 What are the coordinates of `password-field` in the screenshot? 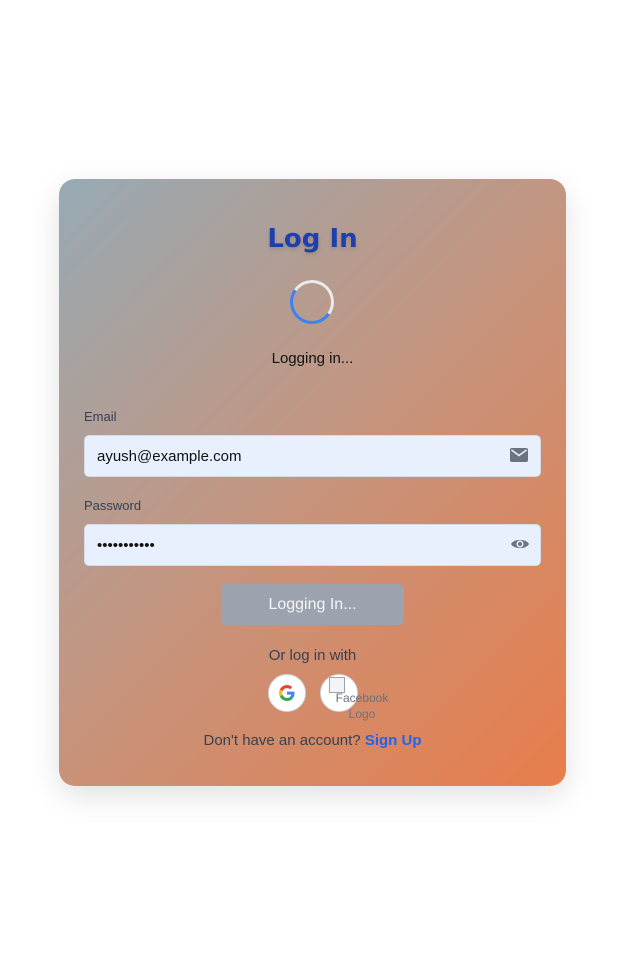 It's located at (285, 545).